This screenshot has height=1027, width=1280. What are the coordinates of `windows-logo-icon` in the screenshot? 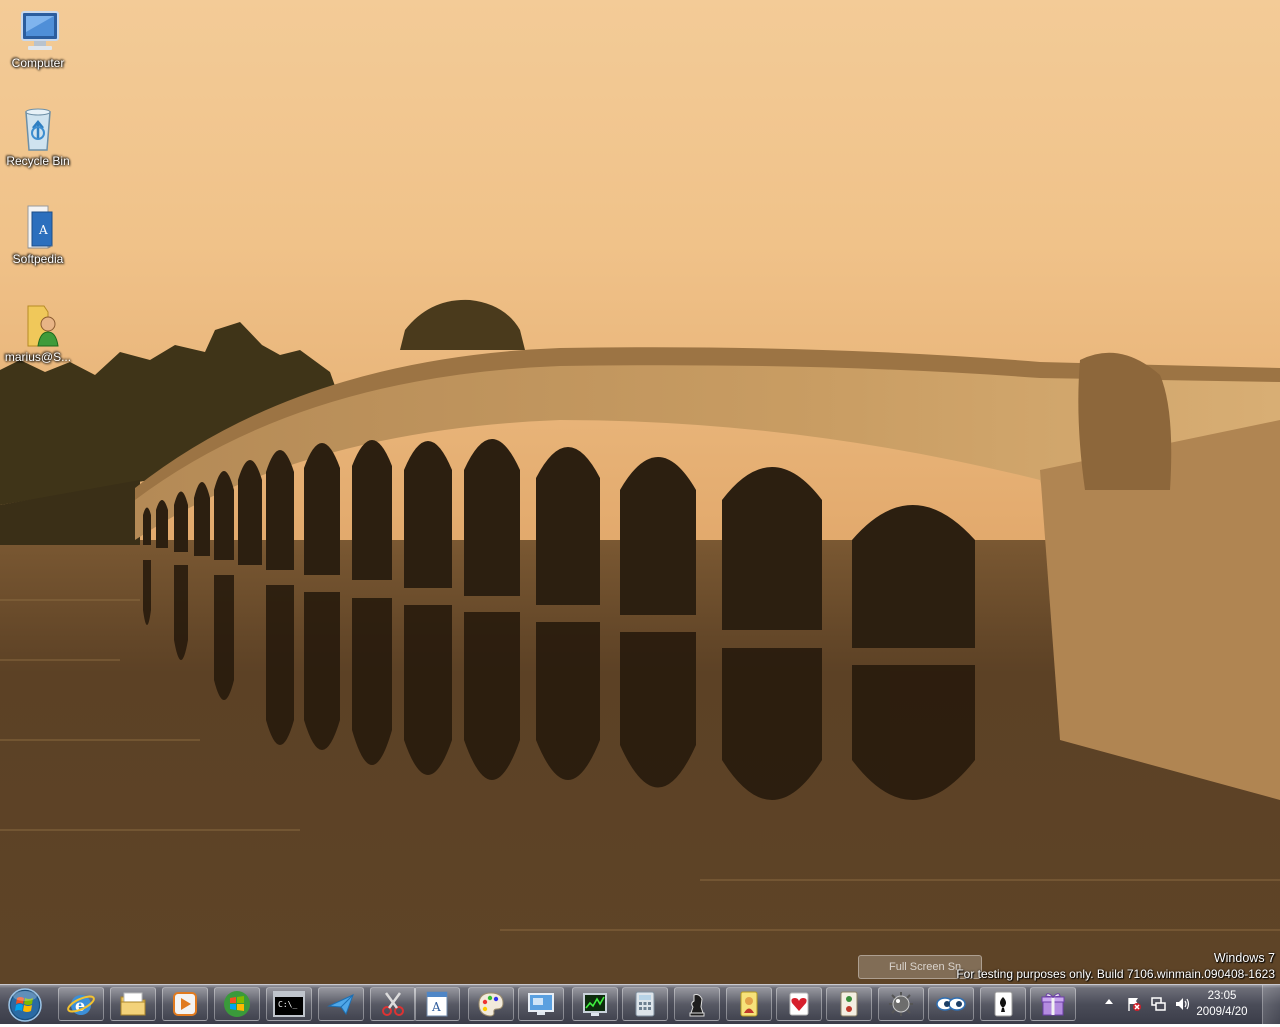 It's located at (237, 1004).